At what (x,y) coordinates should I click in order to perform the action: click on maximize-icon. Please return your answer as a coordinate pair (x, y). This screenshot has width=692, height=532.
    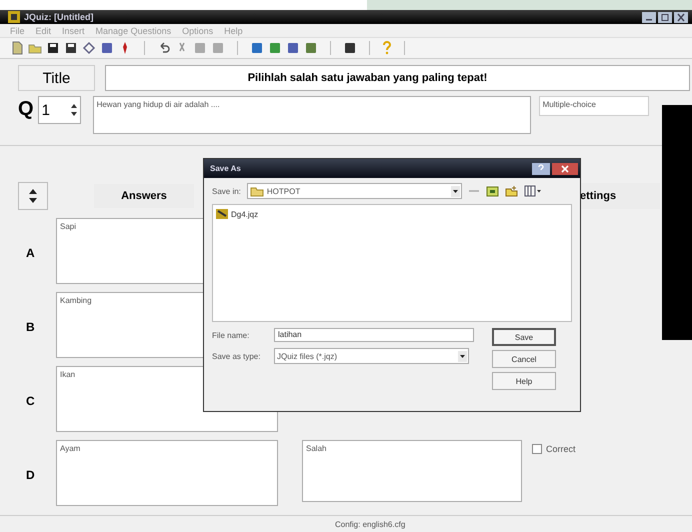
    Looking at the image, I should click on (665, 17).